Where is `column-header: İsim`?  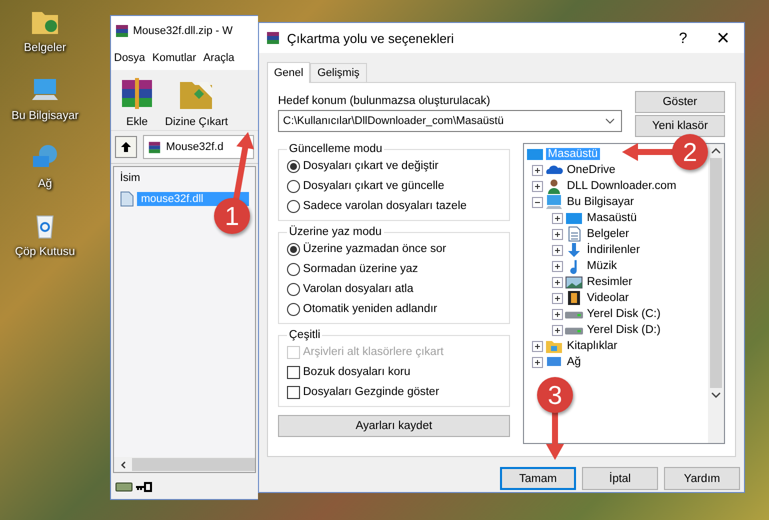
column-header: İsim is located at coordinates (184, 178).